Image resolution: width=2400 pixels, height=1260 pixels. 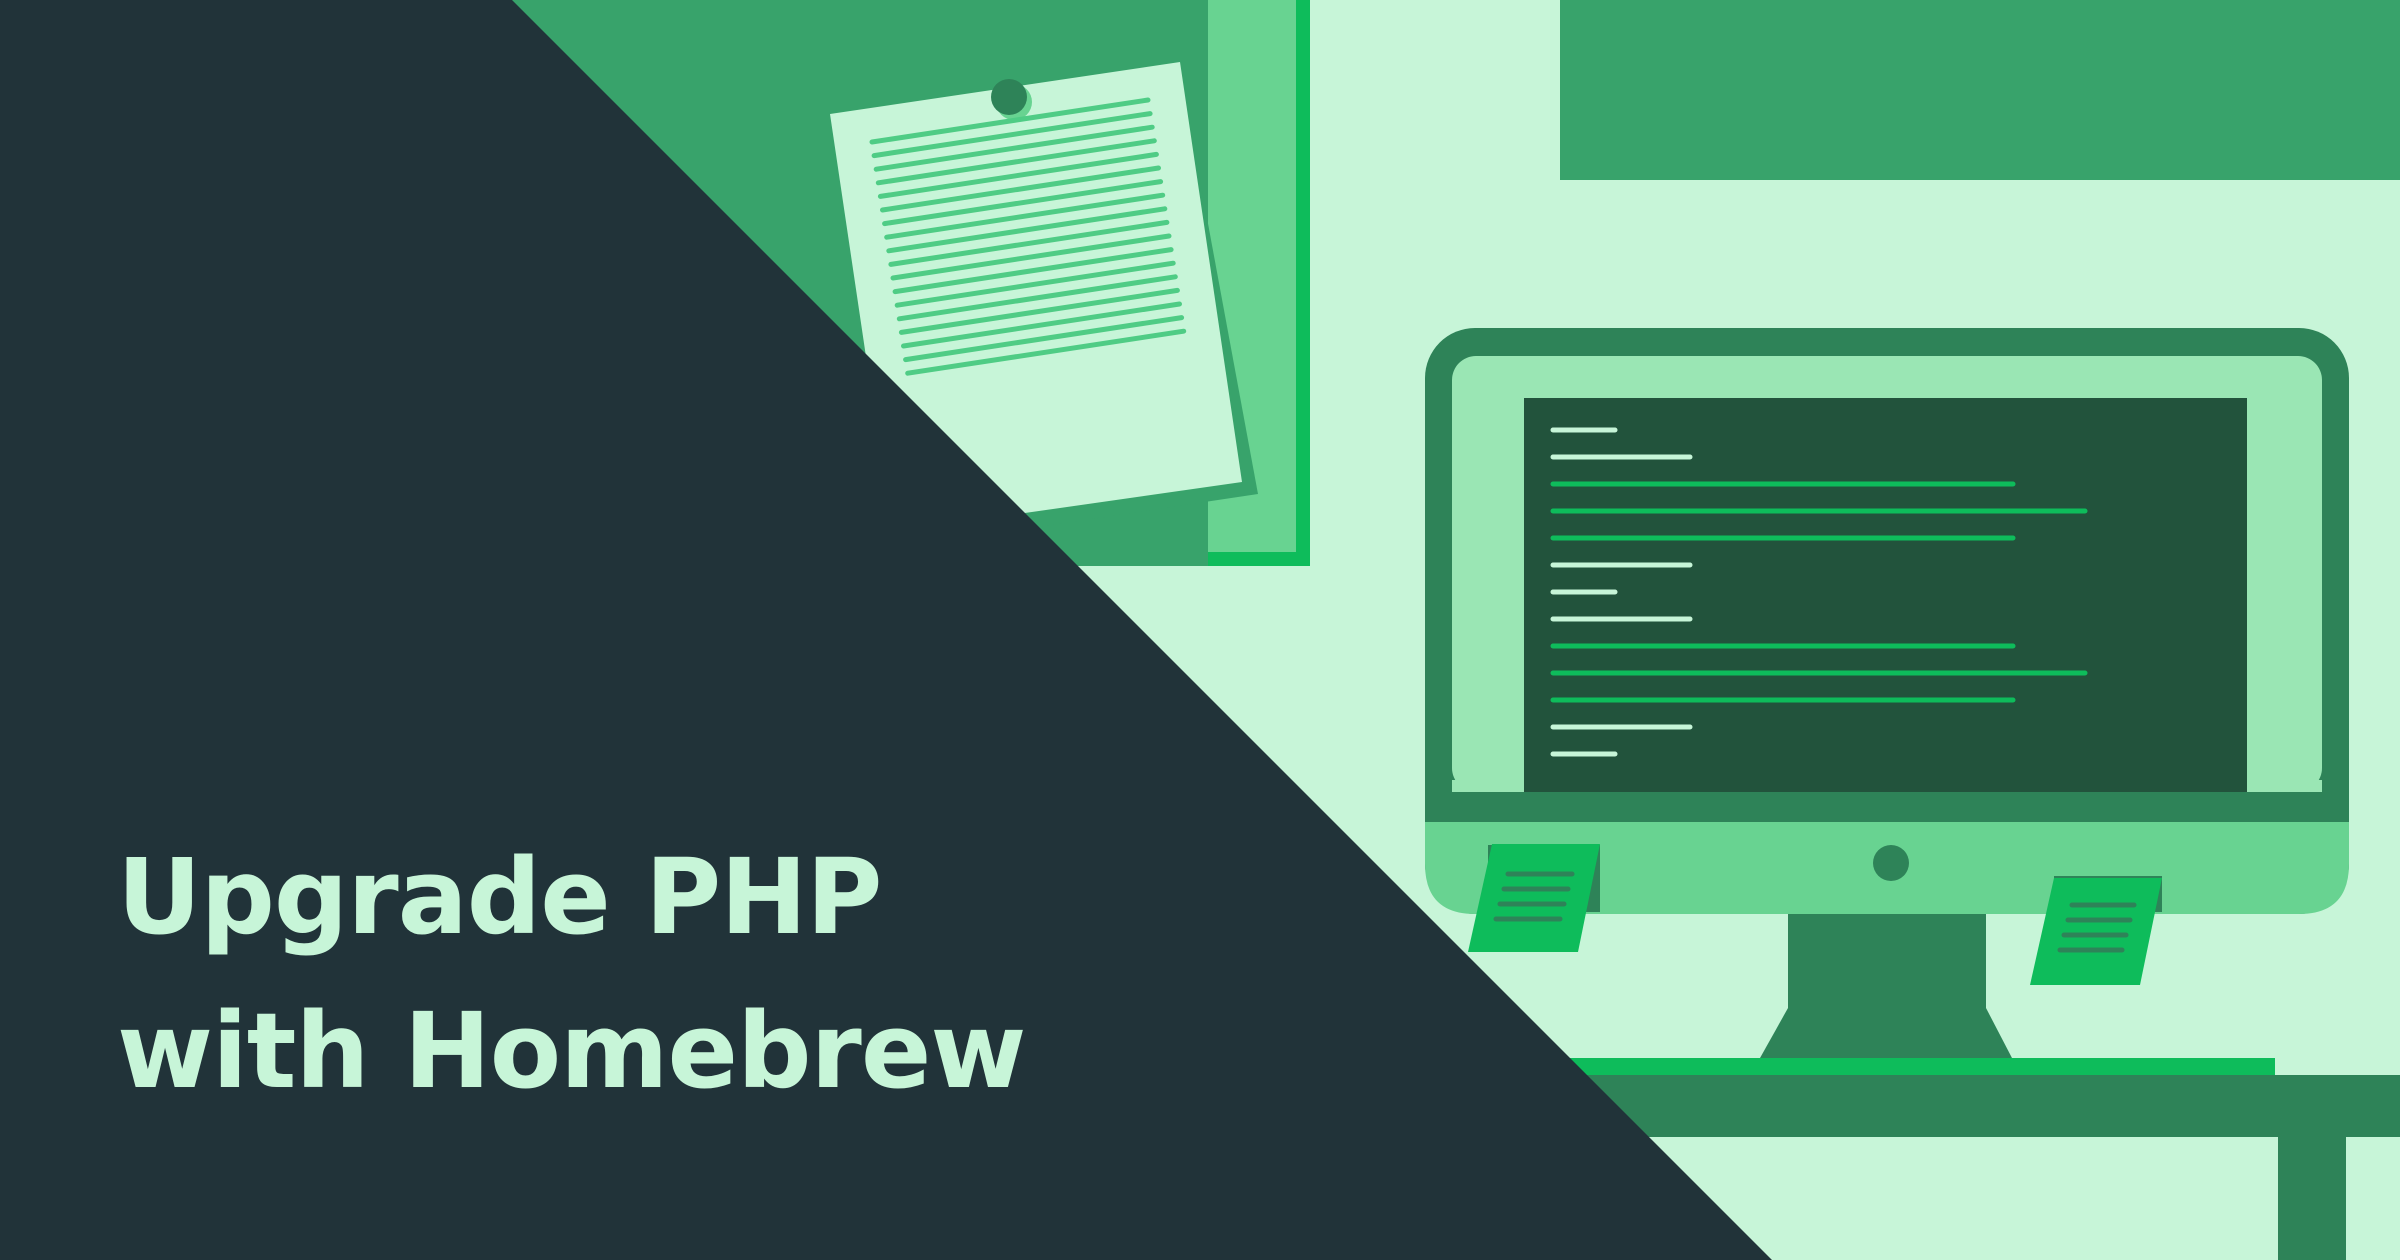 I want to click on title-line-1: Upgrade PHP, so click(x=499, y=897).